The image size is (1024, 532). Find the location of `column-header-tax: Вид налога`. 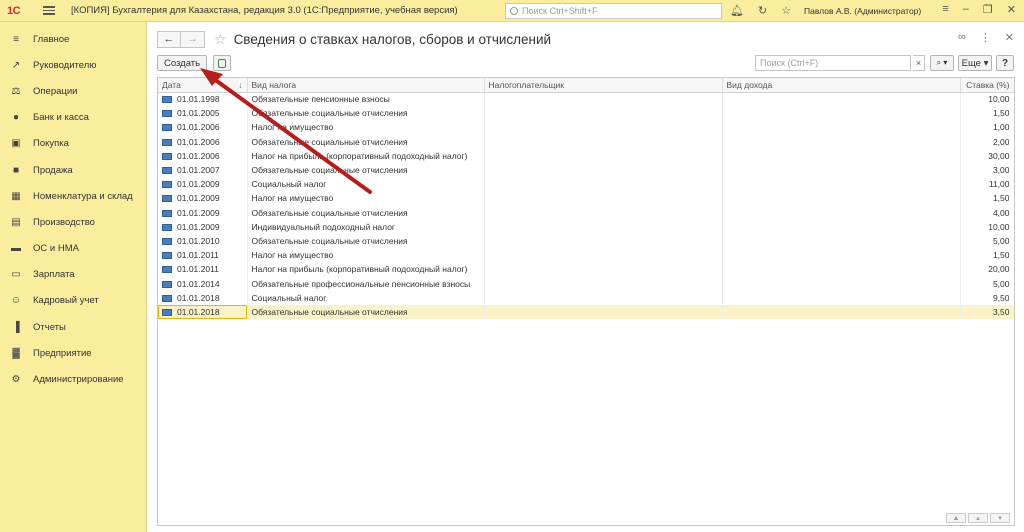

column-header-tax: Вид налога is located at coordinates (366, 85).